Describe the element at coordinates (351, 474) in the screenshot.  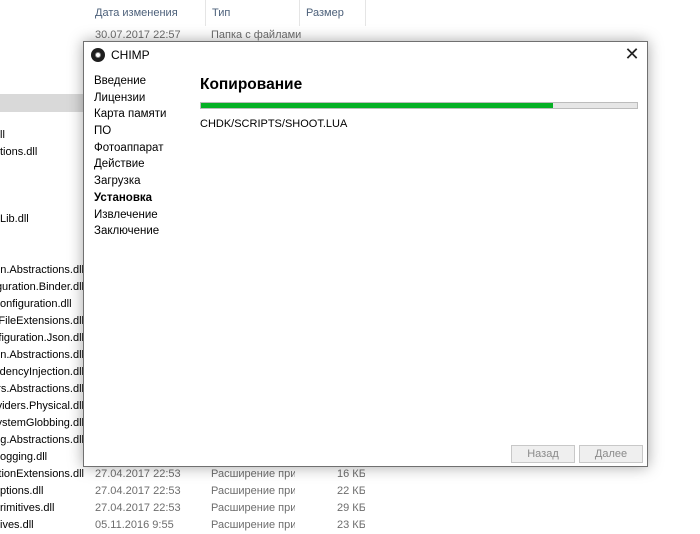
I see `row-size: 16 КБ` at that location.